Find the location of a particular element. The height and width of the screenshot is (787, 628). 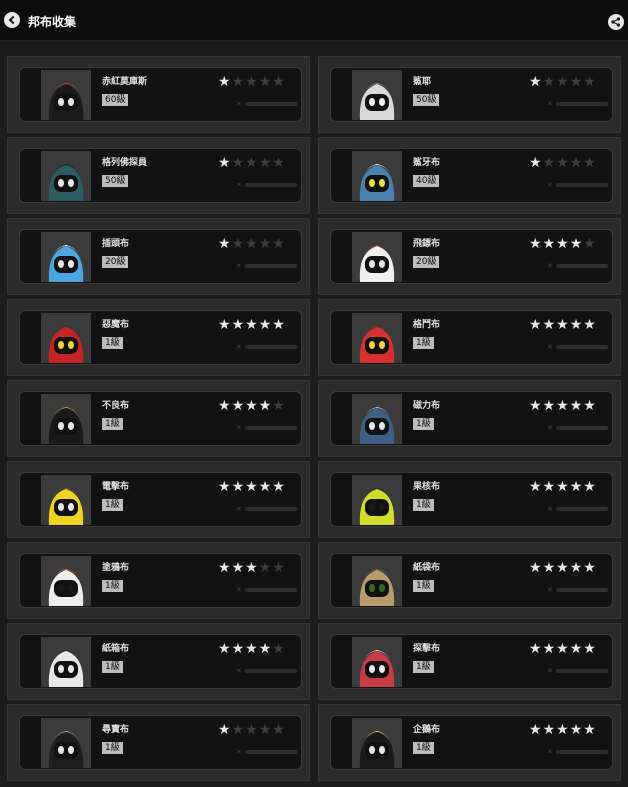

bangboo-card: 惡魔布 1級 ★ ★ ★ ★ ★ ✕ is located at coordinates (158, 337).